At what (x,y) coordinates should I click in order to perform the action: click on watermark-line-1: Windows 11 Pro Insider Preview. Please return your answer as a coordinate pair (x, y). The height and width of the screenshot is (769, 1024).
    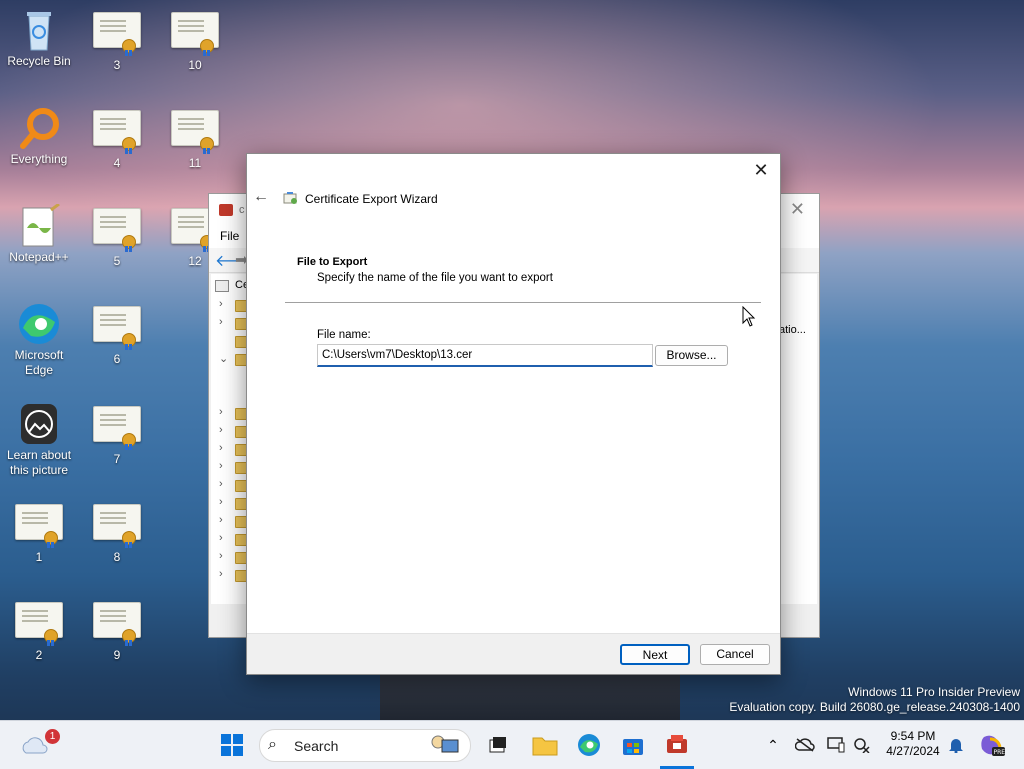
    Looking at the image, I should click on (934, 692).